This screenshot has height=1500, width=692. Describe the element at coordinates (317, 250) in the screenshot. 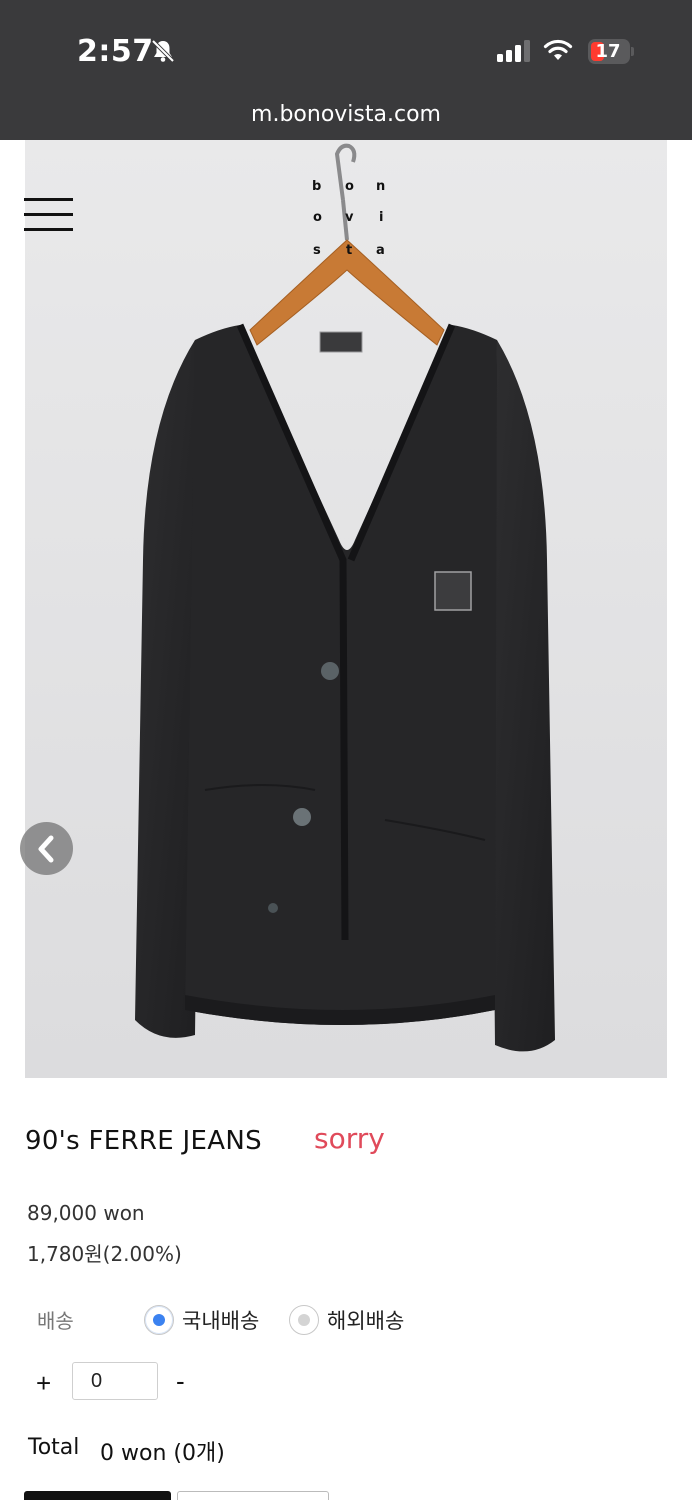

I see `logo-letter: s` at that location.